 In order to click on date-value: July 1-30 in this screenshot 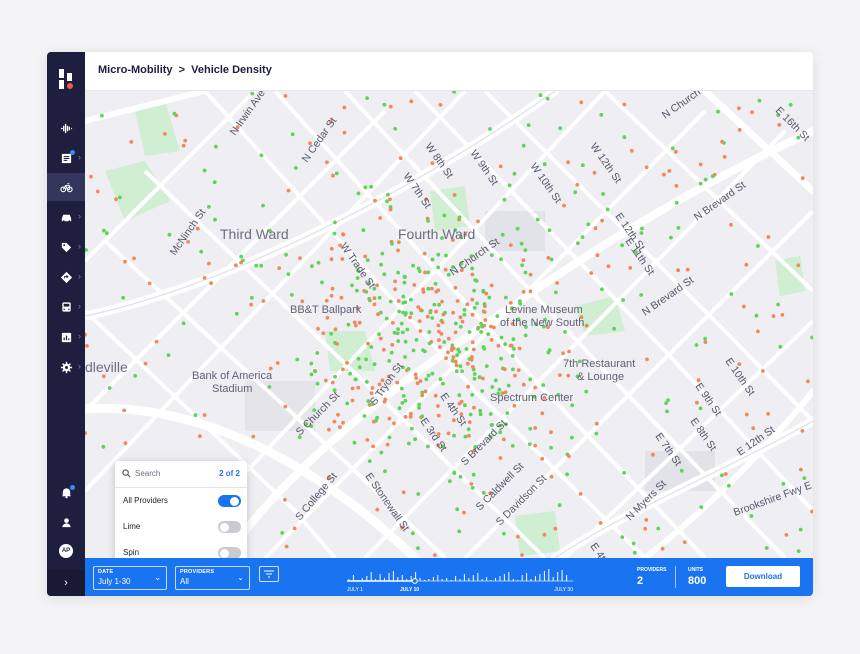, I will do `click(114, 581)`.